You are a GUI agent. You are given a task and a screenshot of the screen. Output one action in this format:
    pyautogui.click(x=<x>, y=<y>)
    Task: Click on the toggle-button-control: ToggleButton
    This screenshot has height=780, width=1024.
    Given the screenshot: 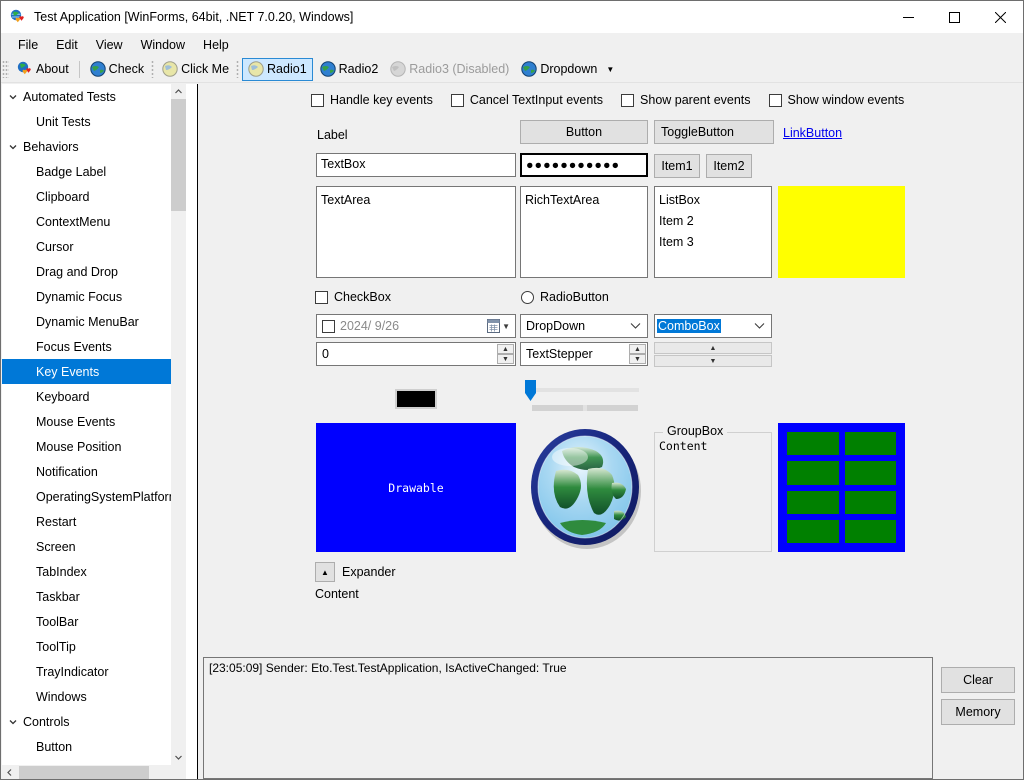 What is the action you would take?
    pyautogui.click(x=714, y=132)
    